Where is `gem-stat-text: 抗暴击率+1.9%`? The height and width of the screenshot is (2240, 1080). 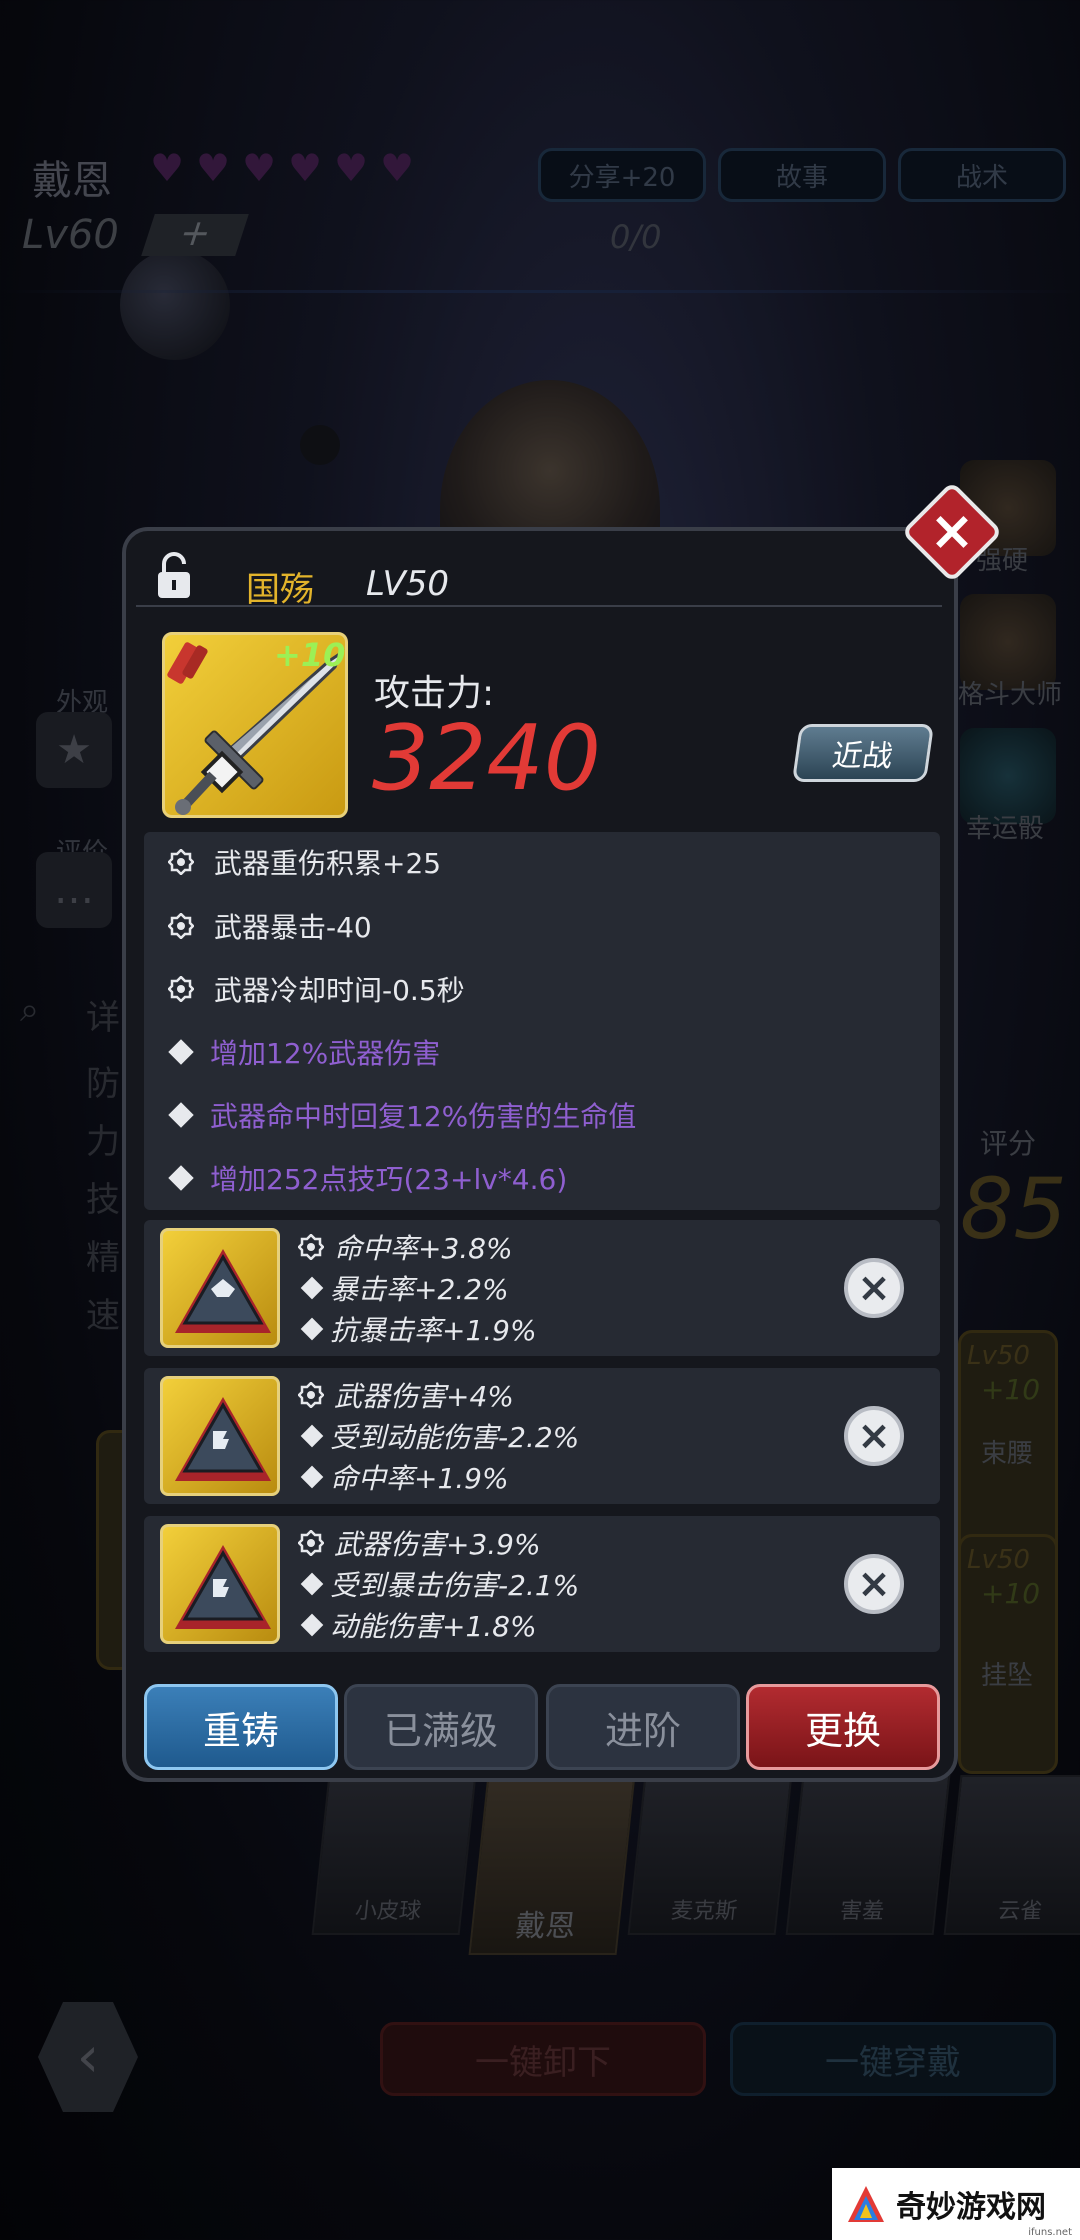 gem-stat-text: 抗暴击率+1.9% is located at coordinates (433, 1330).